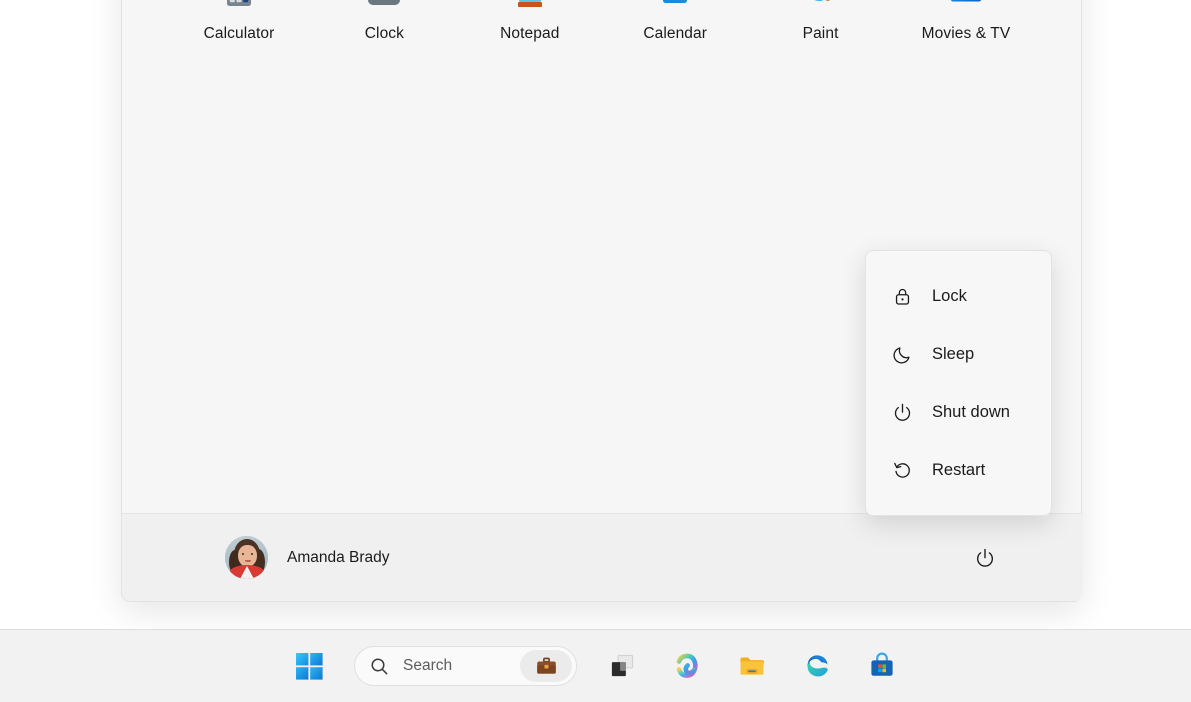  I want to click on menu-item-label: Restart, so click(959, 469).